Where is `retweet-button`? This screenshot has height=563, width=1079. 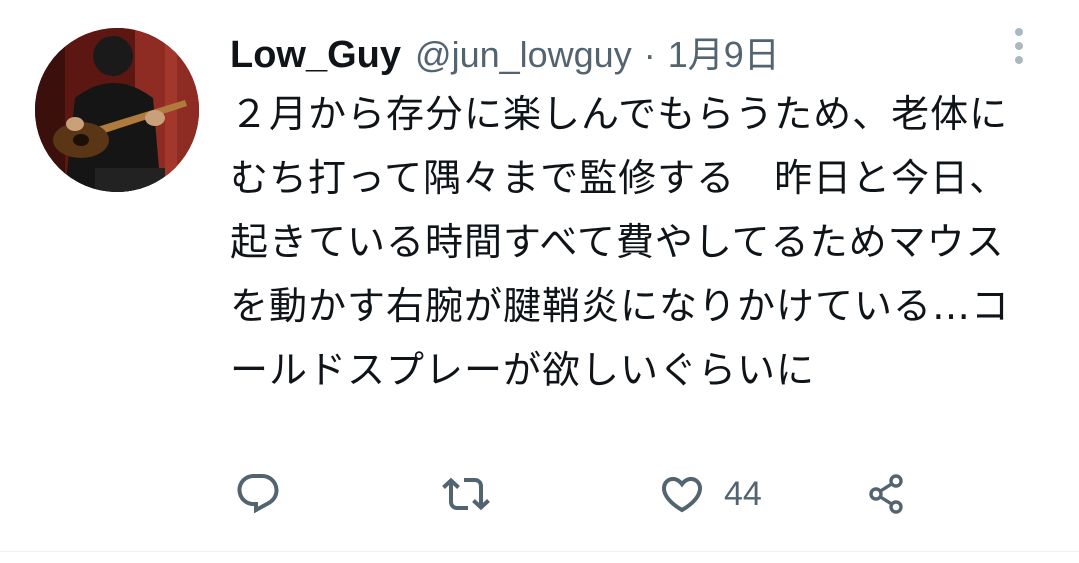
retweet-button is located at coordinates (466, 494).